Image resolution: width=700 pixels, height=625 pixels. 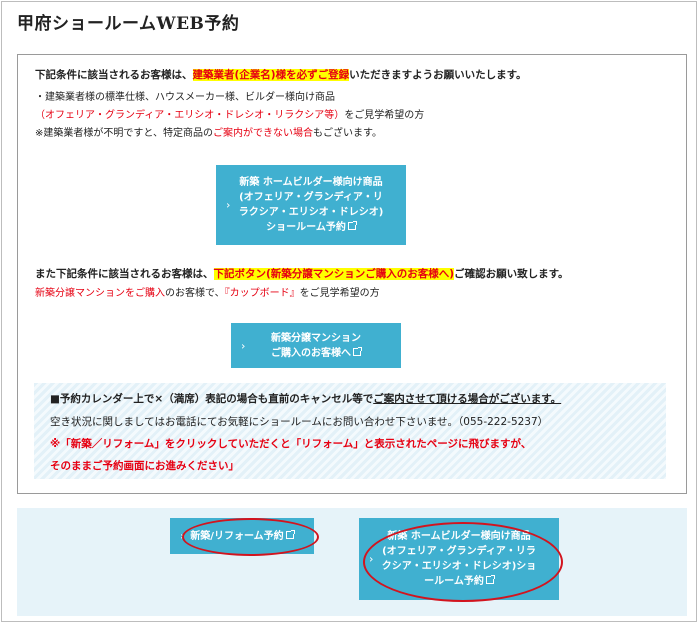 What do you see at coordinates (271, 75) in the screenshot?
I see `section1-highlight: 建築業者(企業名)様を必ずご登録` at bounding box center [271, 75].